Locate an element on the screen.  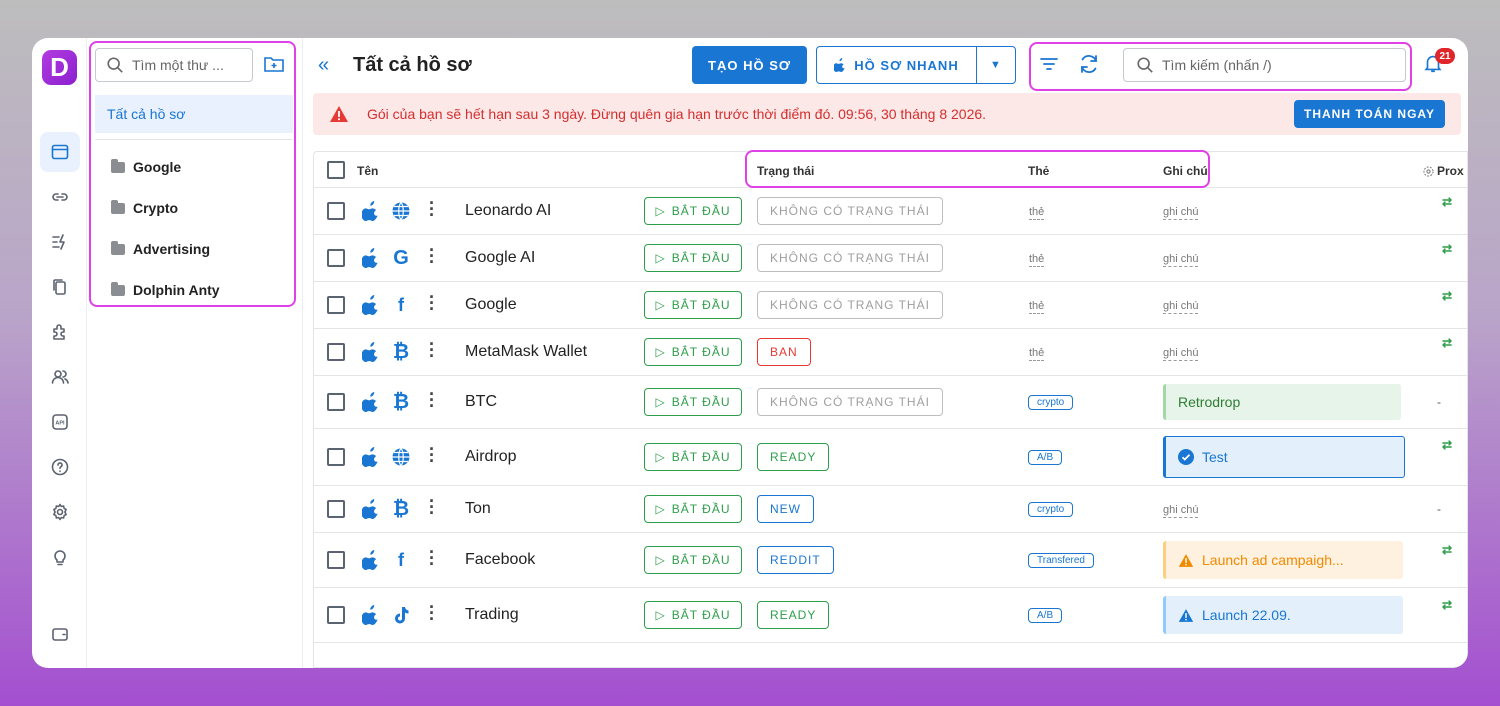
profile-name: Ton is located at coordinates (478, 509).